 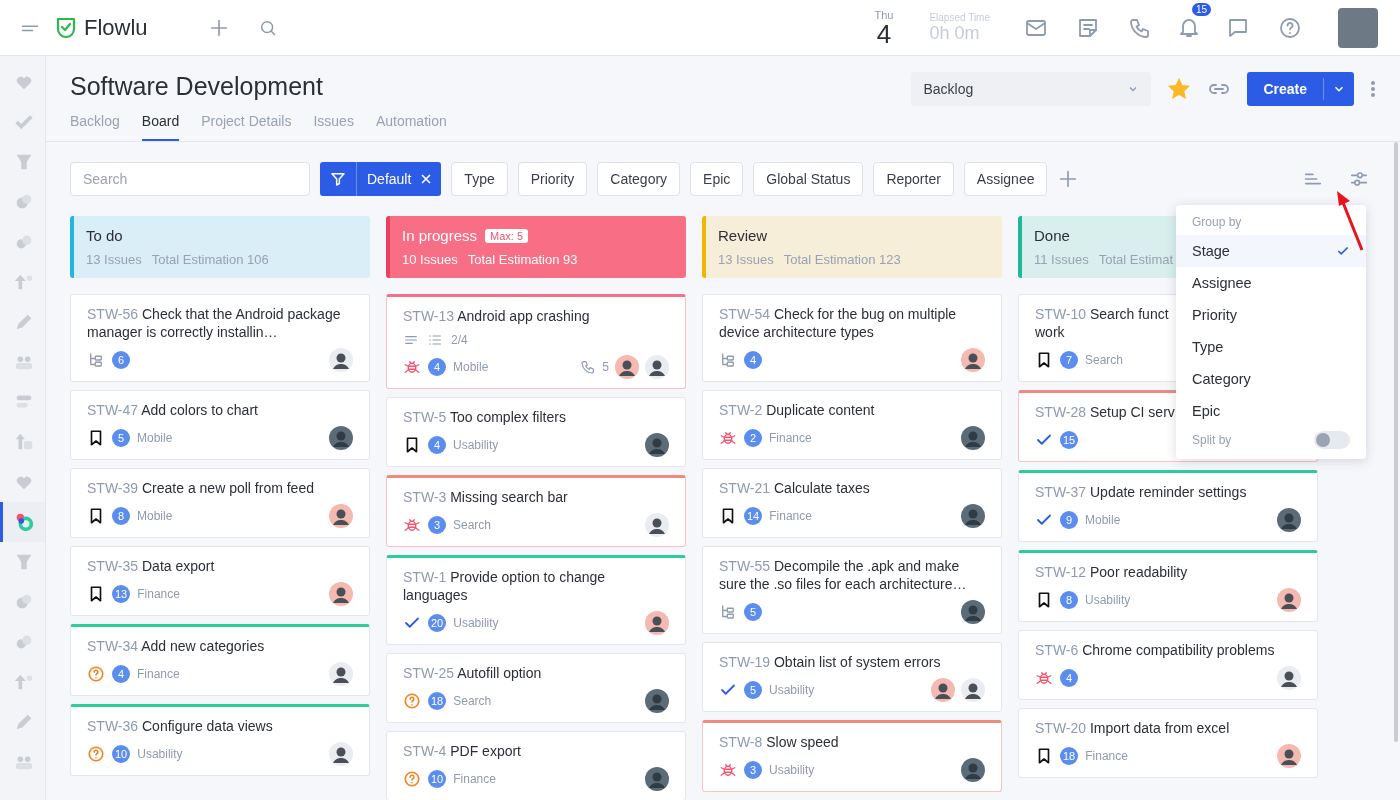 I want to click on default-filter-button: Default, so click(x=381, y=179).